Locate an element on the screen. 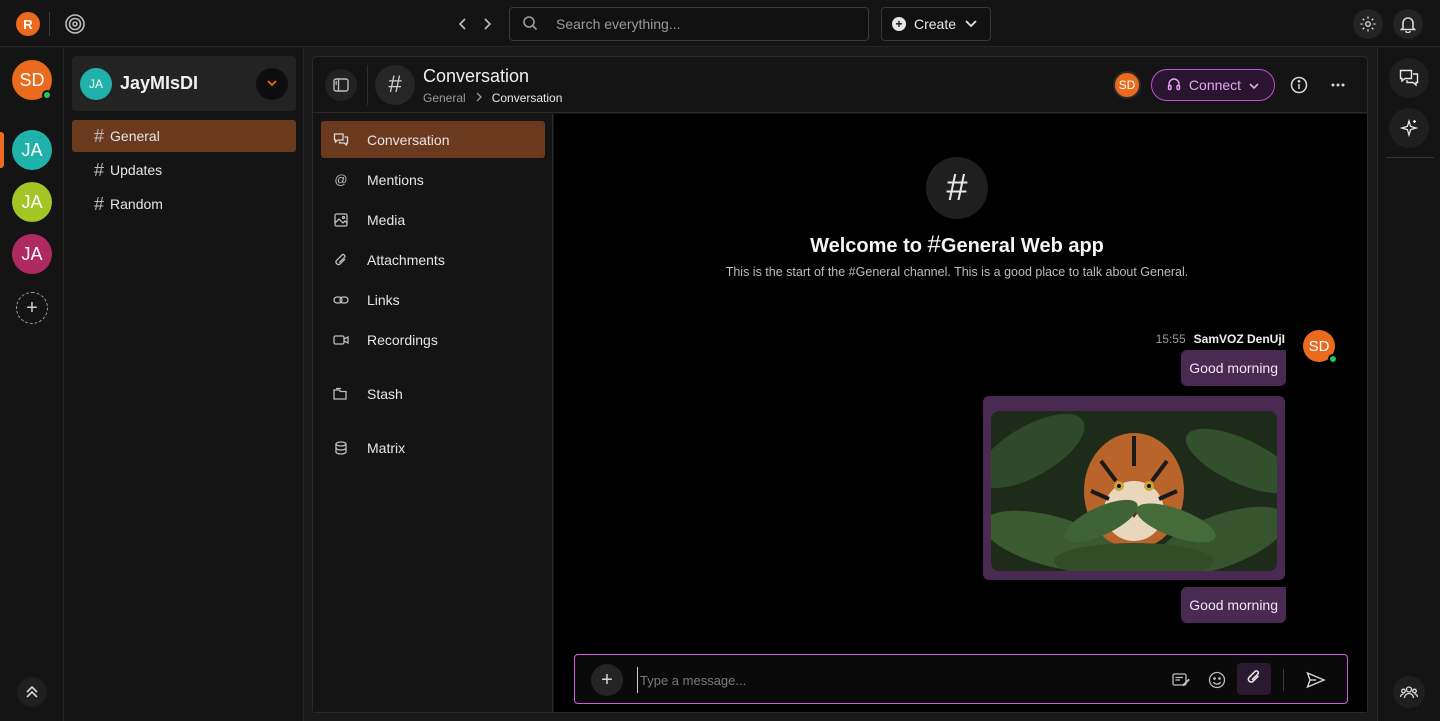 This screenshot has height=721, width=1440. create-button: + Create is located at coordinates (936, 24).